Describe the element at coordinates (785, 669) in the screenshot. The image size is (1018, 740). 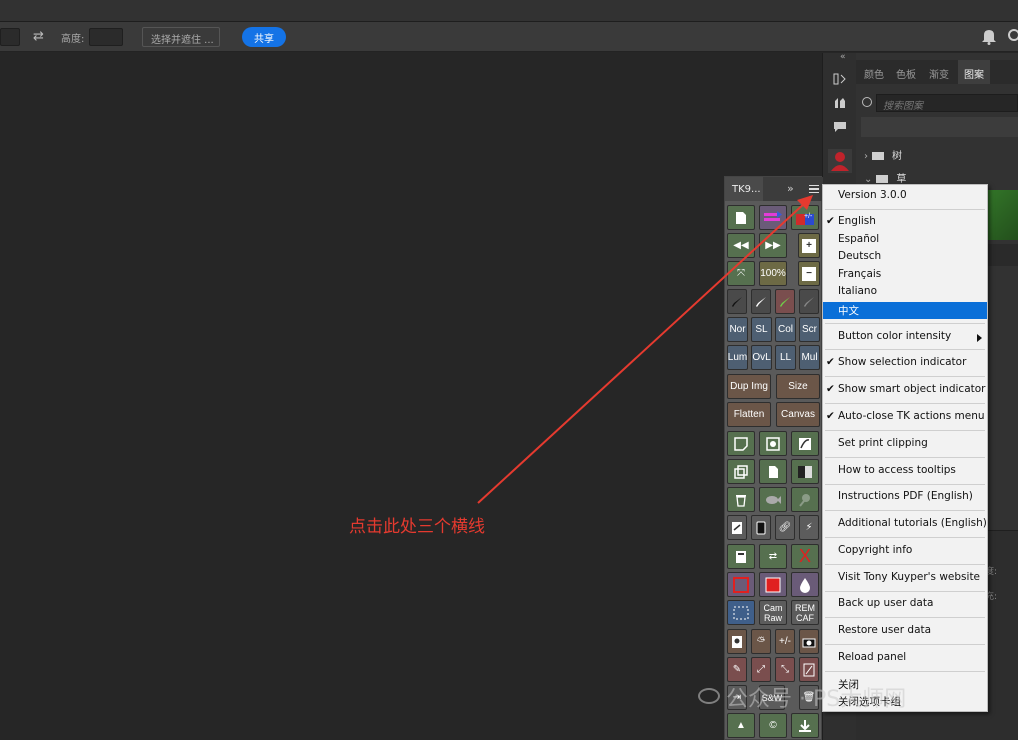
I see `shrink-arrows-icon: ⤡` at that location.